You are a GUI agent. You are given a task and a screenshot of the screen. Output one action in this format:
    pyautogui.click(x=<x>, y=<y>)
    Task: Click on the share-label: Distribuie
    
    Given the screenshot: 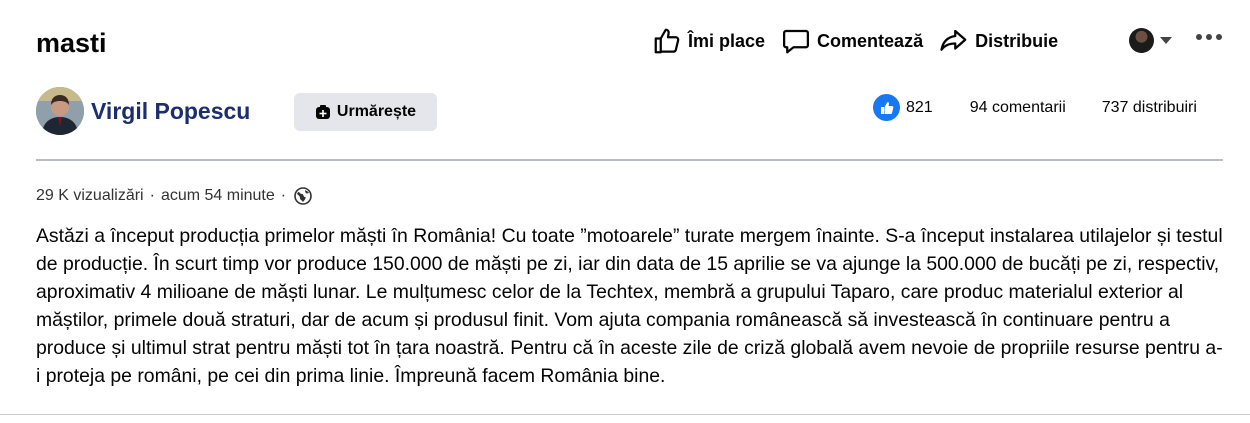 What is the action you would take?
    pyautogui.click(x=1017, y=40)
    